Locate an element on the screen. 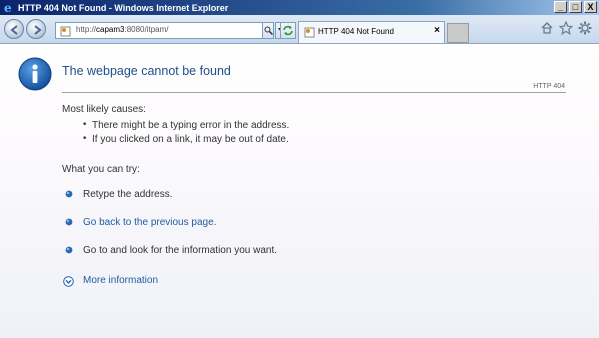  search-button is located at coordinates (268, 30).